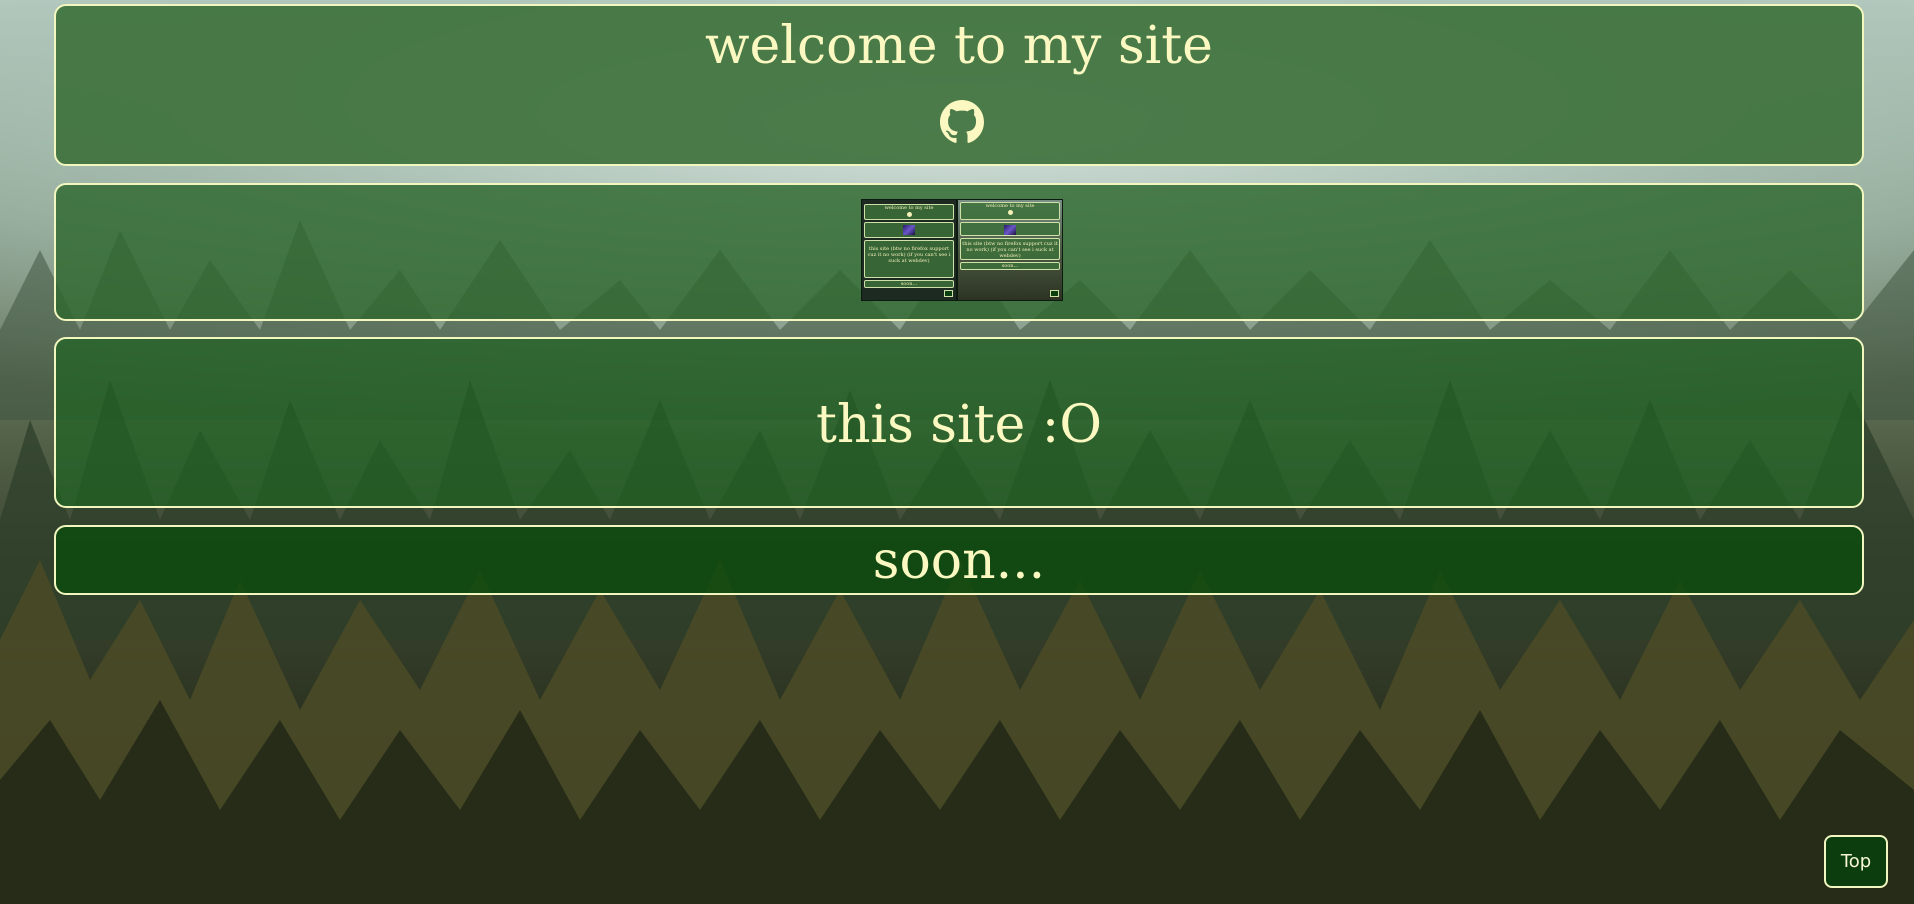 The width and height of the screenshot is (1914, 904). I want to click on section-title: this site :O, so click(959, 425).